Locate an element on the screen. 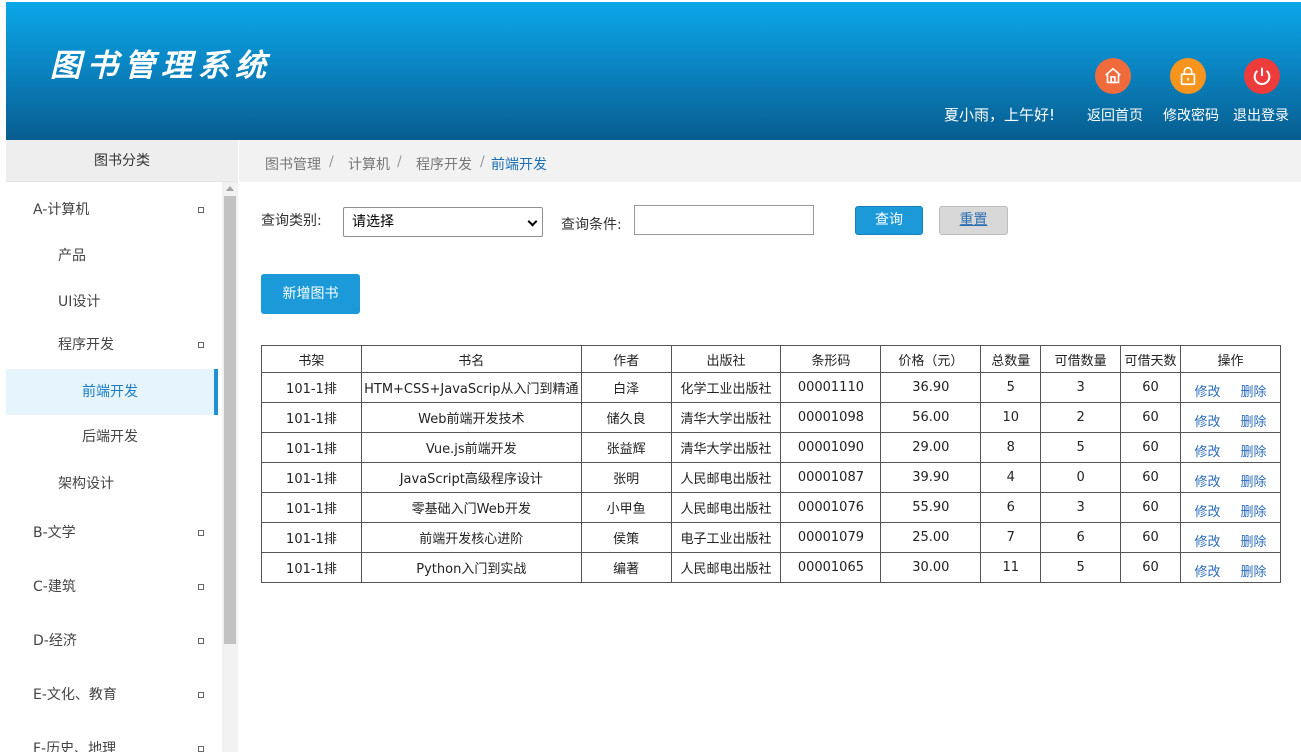 This screenshot has width=1301, height=752. title-cell: 零基础入门Web开发 is located at coordinates (471, 507).